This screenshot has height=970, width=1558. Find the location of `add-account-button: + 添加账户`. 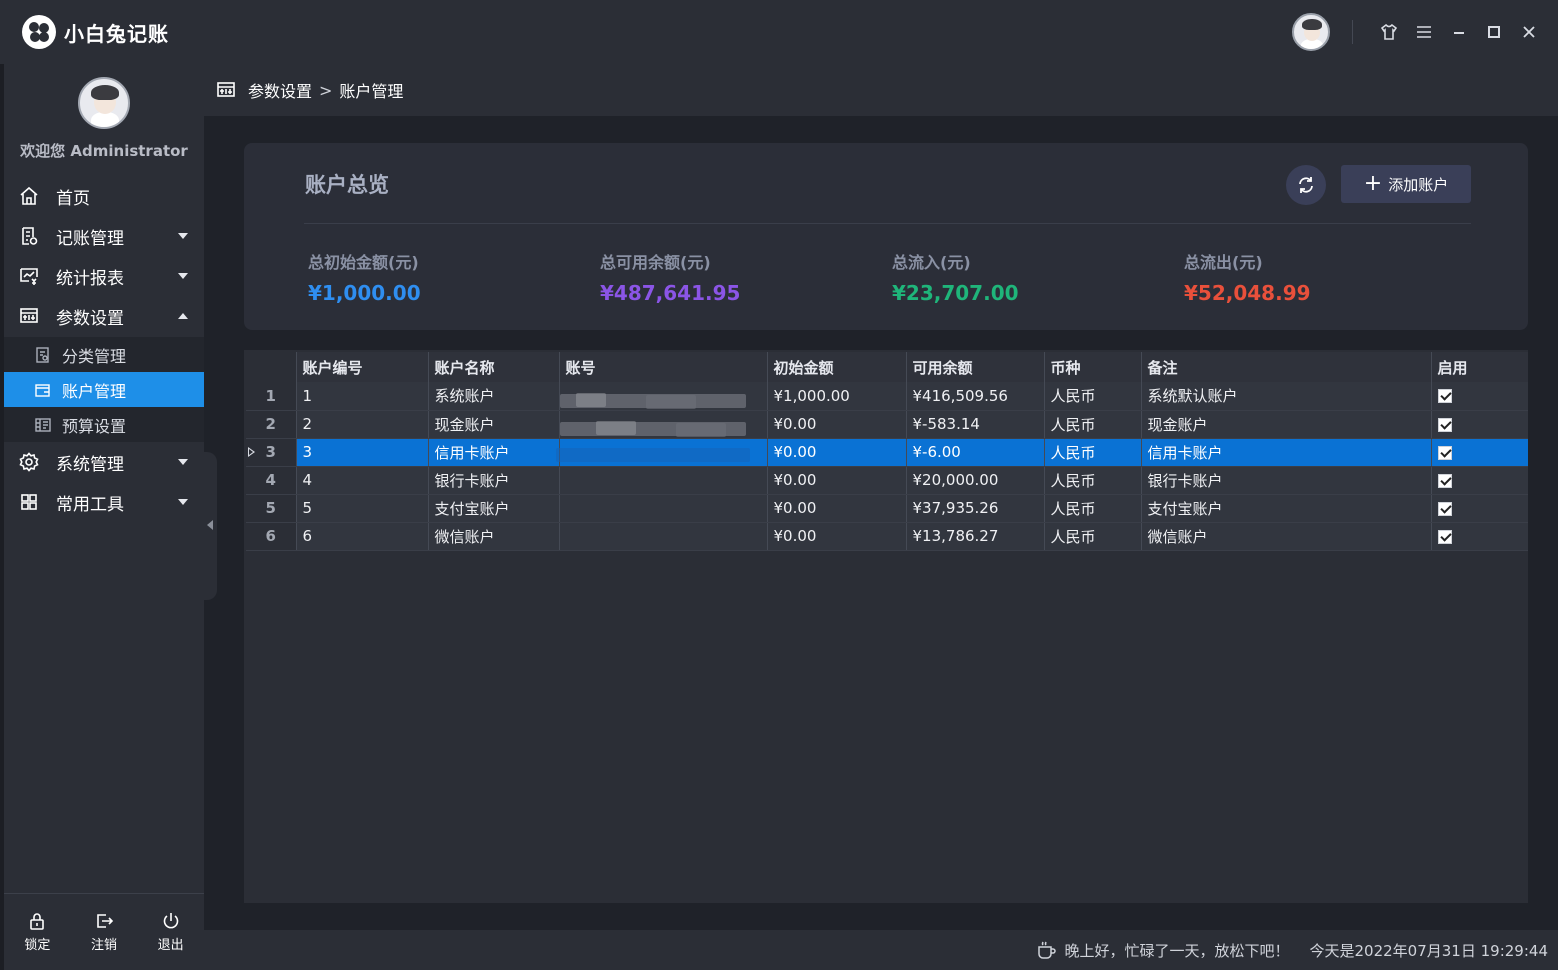

add-account-button: + 添加账户 is located at coordinates (1406, 184).